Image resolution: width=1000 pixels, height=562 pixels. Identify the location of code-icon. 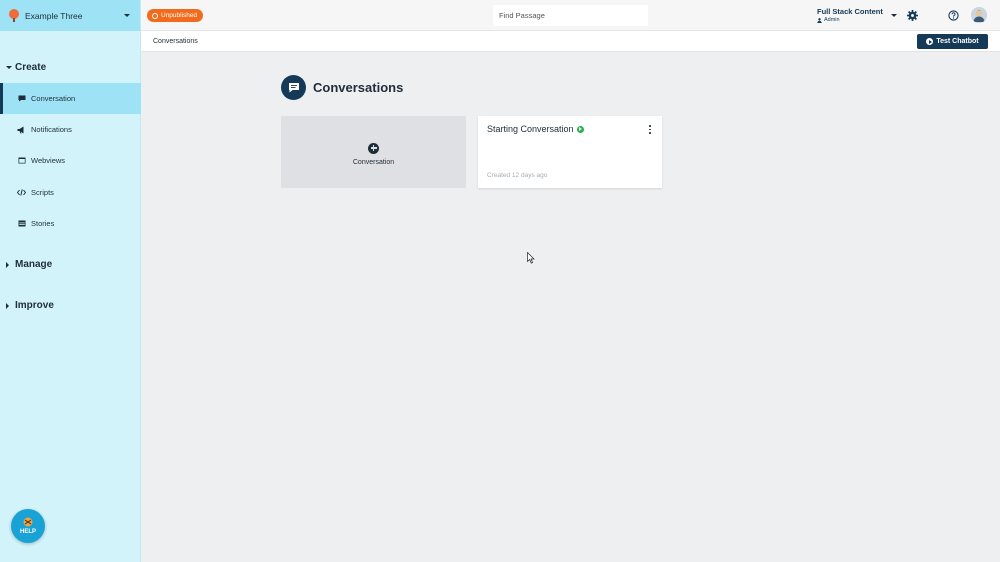
(21, 192).